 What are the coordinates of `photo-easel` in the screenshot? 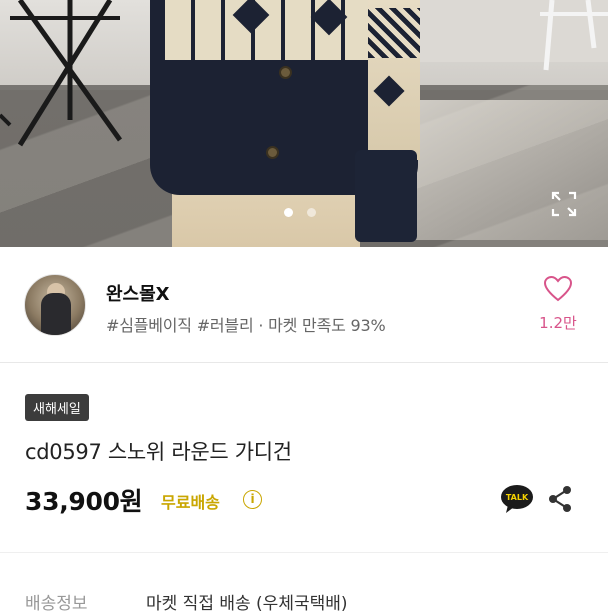 It's located at (61, 73).